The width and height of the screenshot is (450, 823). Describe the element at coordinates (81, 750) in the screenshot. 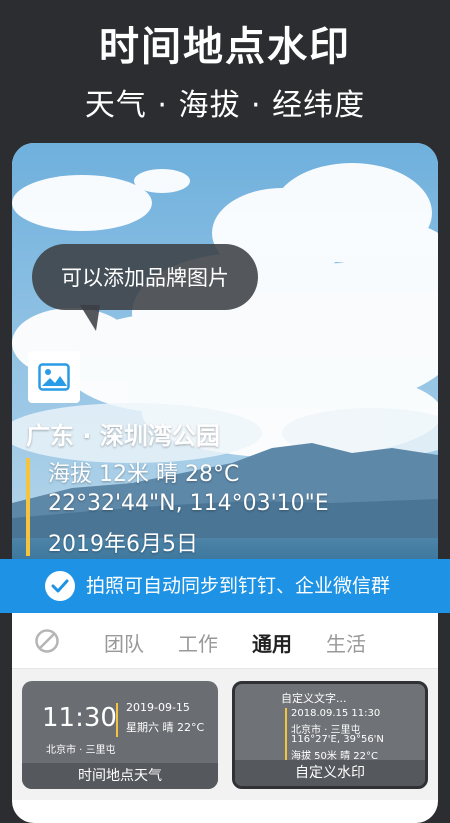

I see `template-location: 北京市 · 三里屯` at that location.